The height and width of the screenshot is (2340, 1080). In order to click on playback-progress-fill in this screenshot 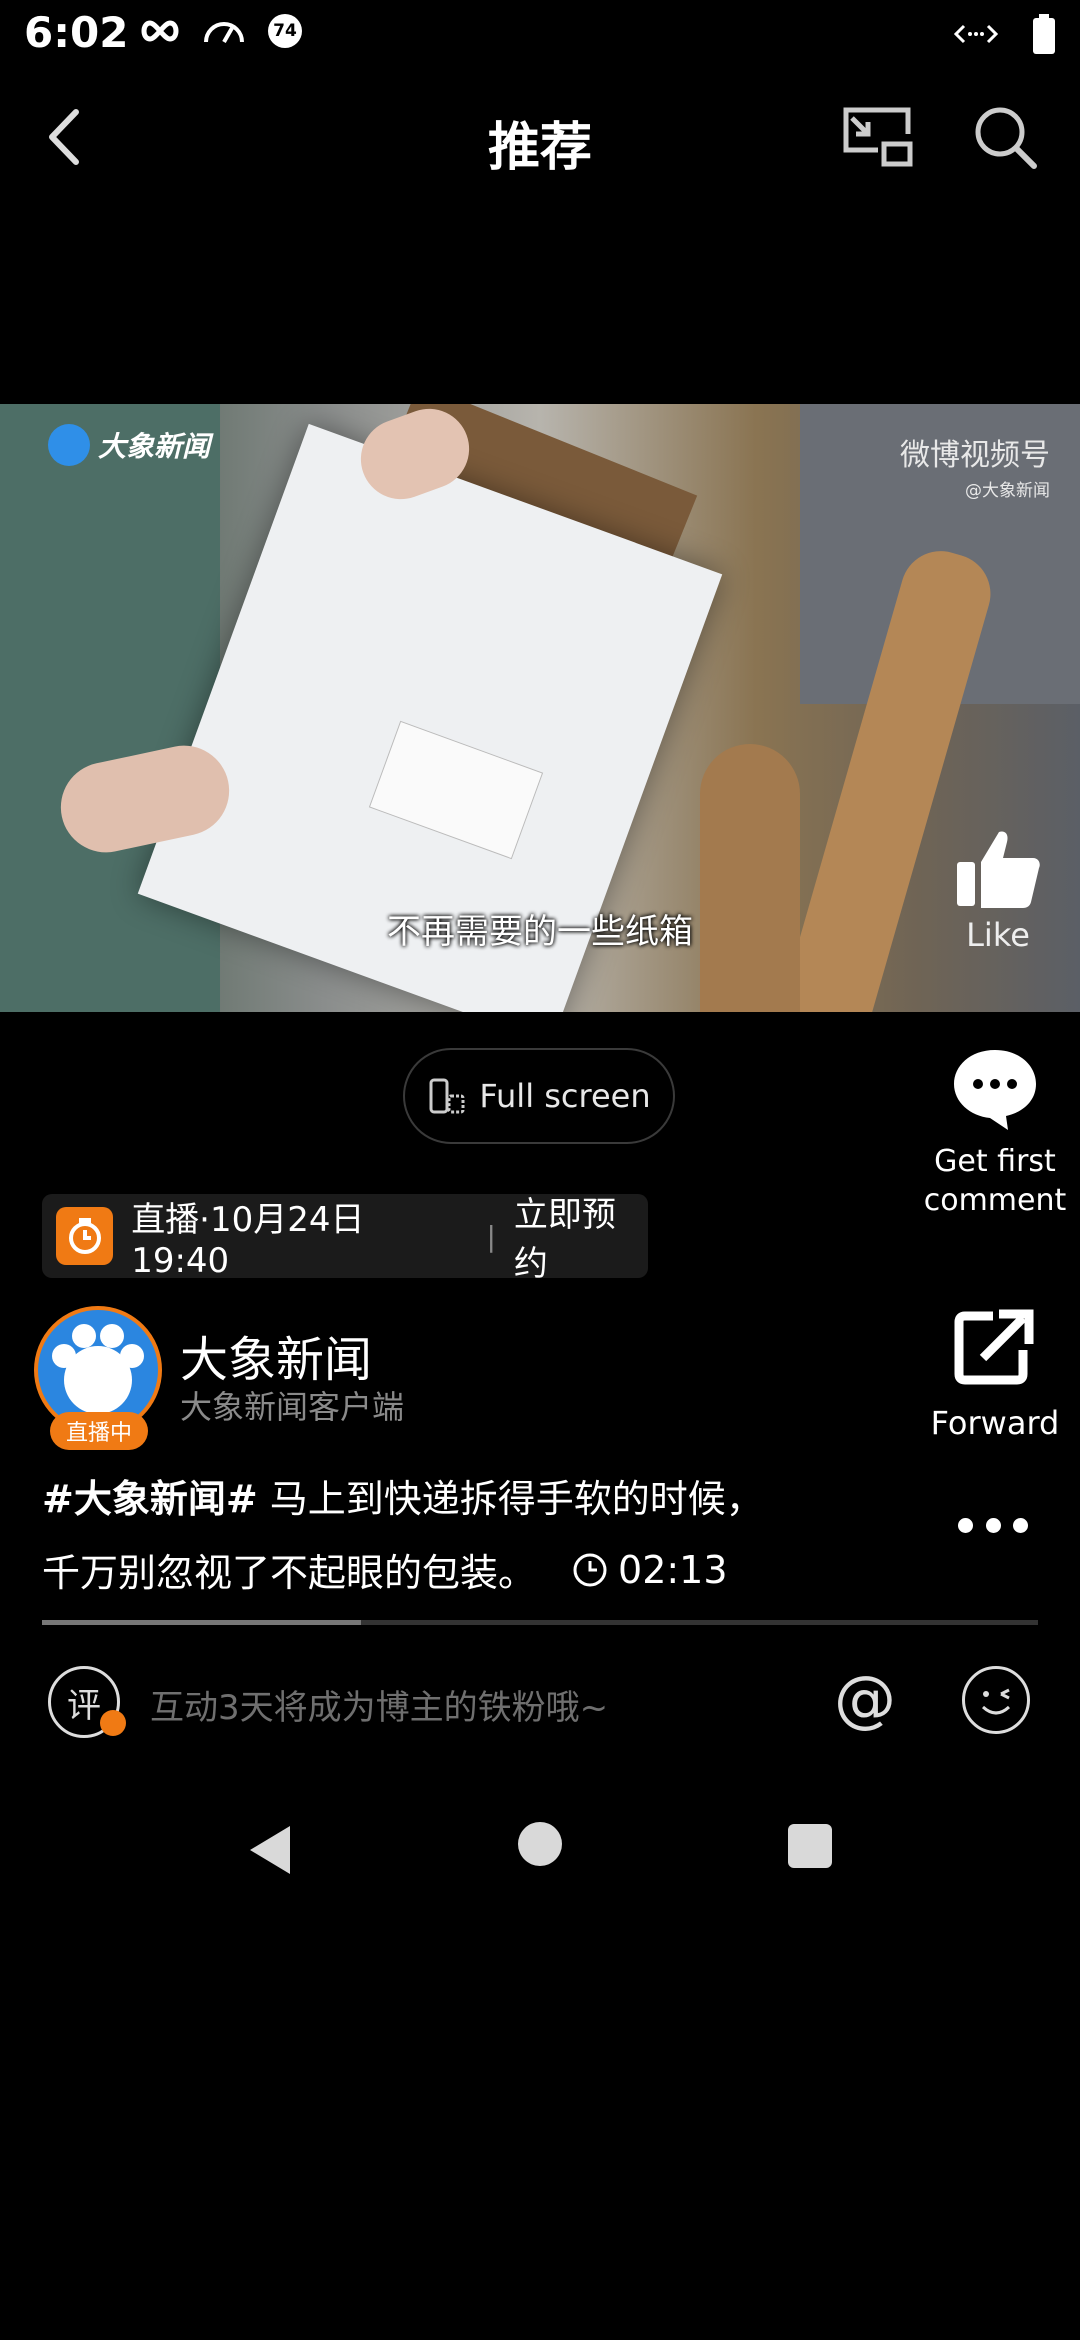, I will do `click(201, 1622)`.